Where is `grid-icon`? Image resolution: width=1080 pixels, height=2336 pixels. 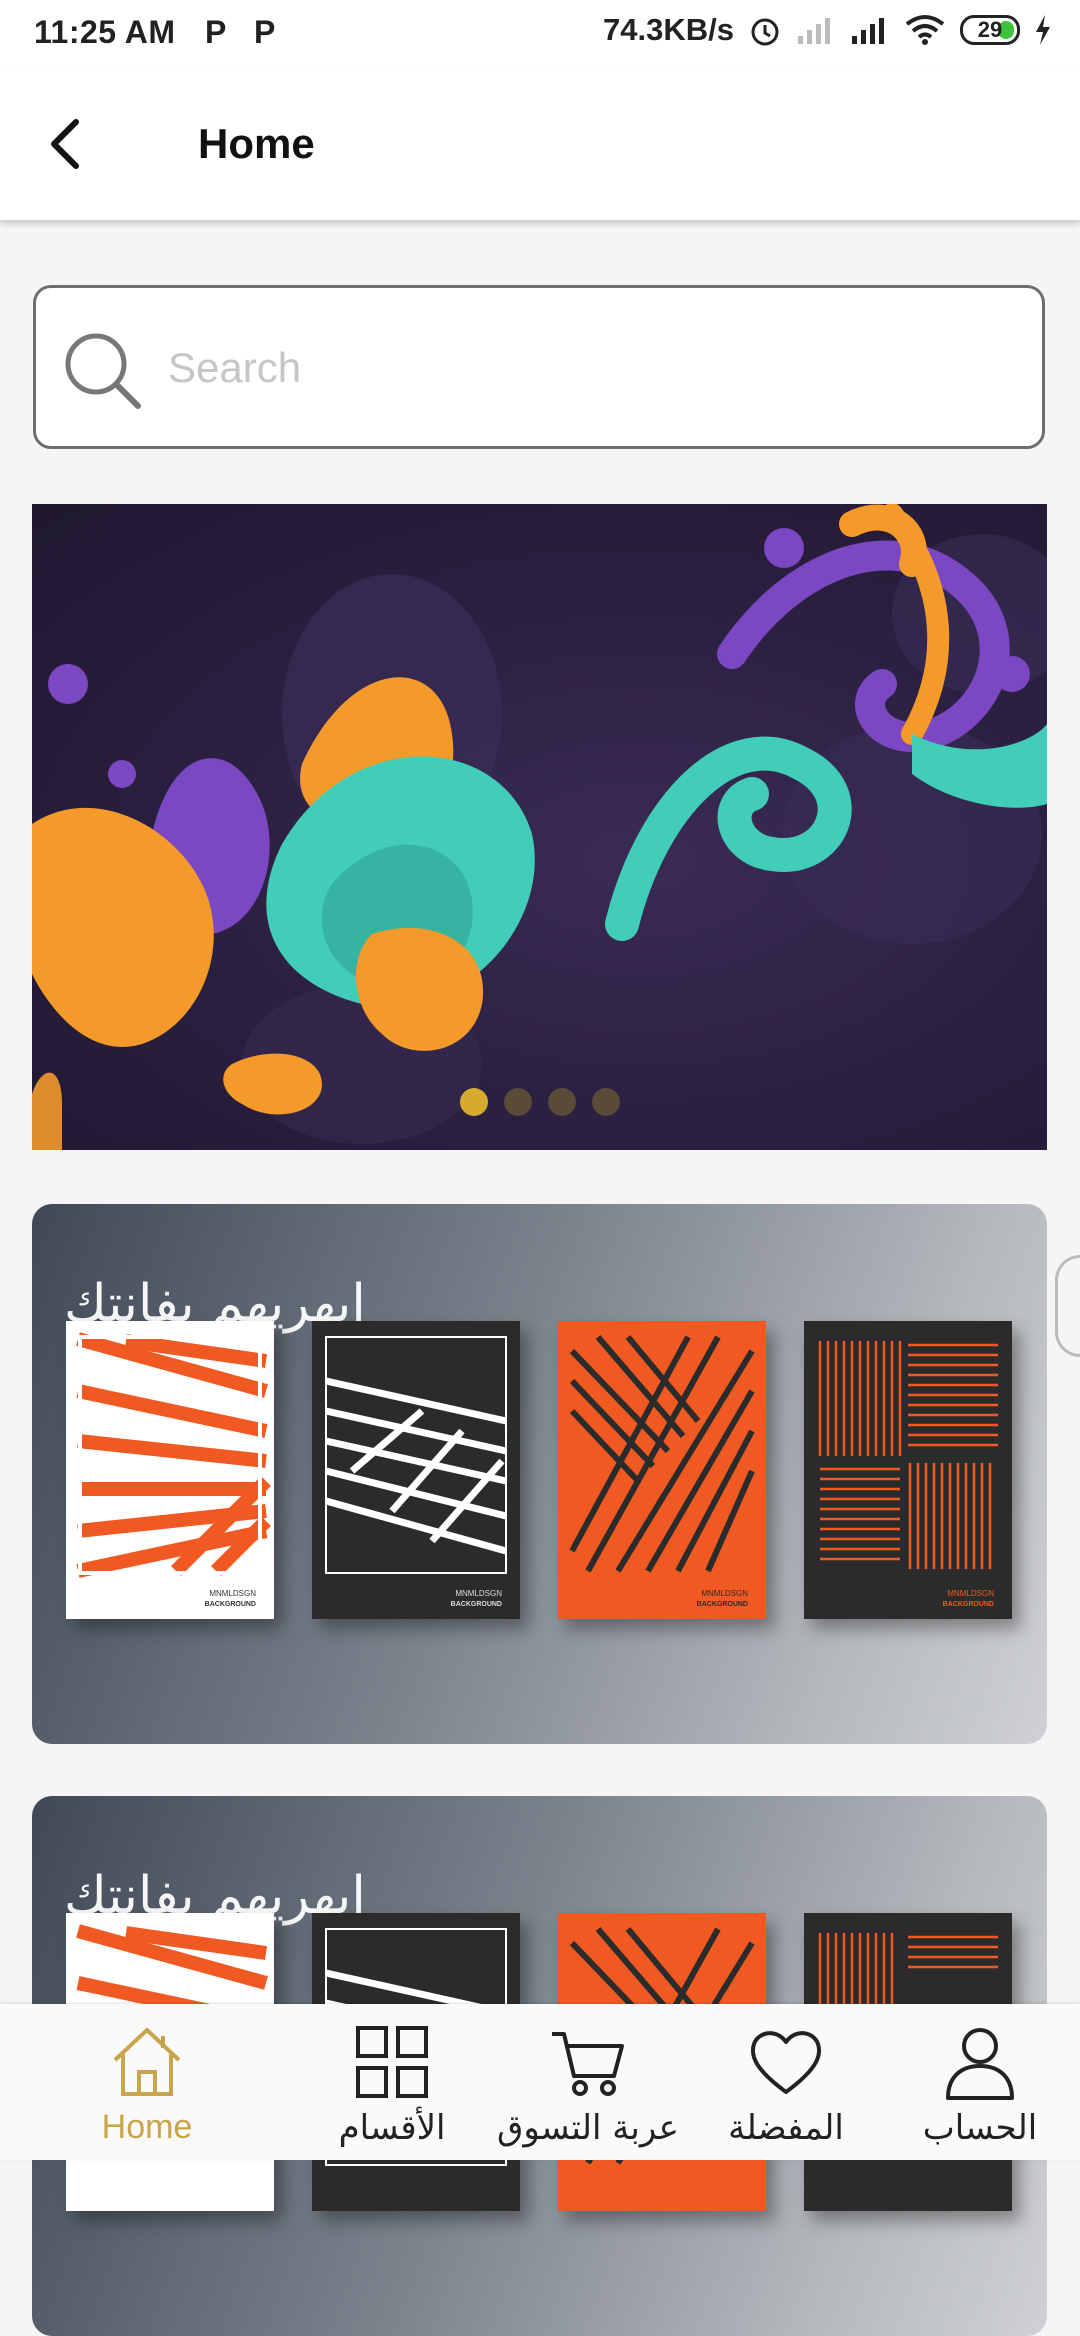 grid-icon is located at coordinates (392, 2062).